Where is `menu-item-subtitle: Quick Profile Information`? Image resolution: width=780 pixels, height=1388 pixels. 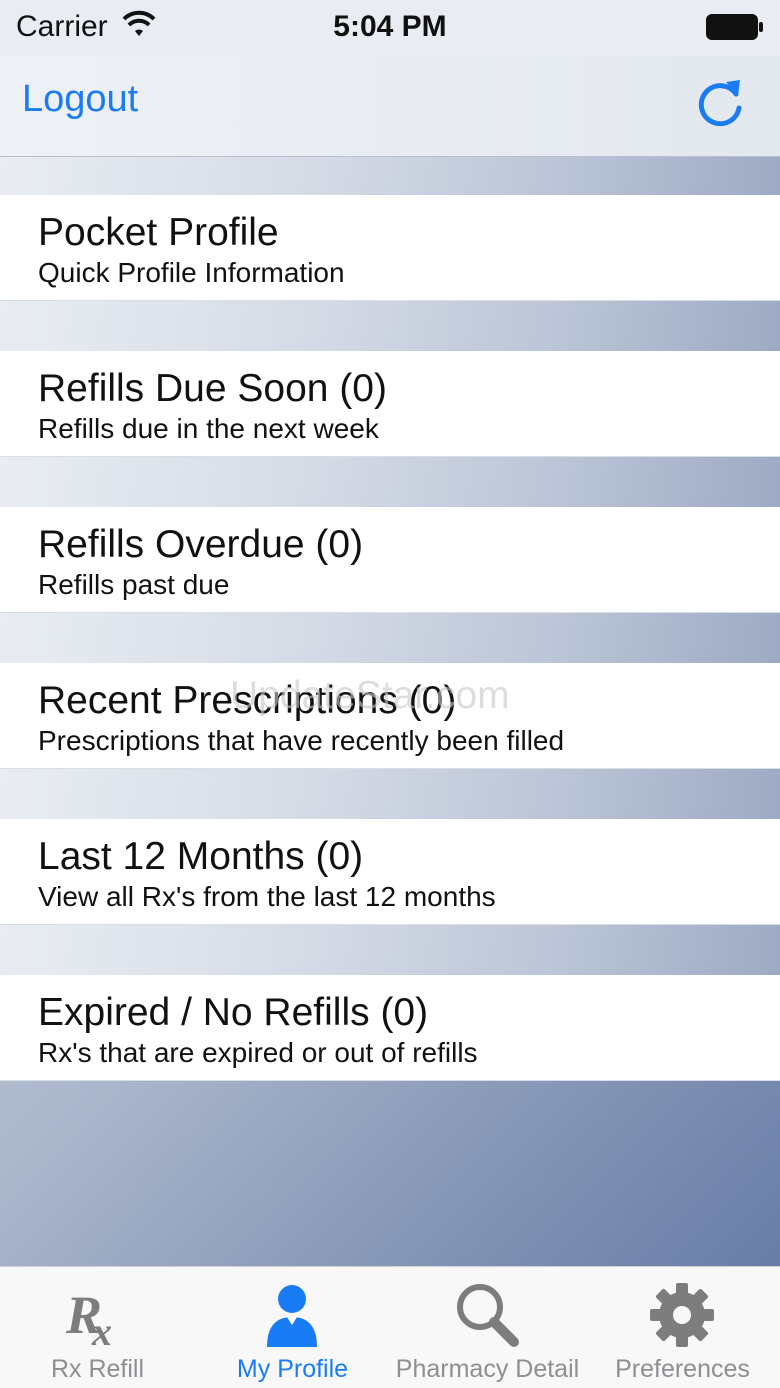
menu-item-subtitle: Quick Profile Information is located at coordinates (191, 272).